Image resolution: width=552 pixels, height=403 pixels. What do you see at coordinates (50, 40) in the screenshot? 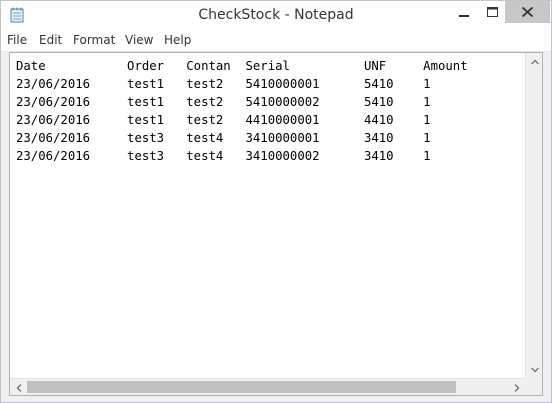
I see `menu-edit: Edit` at bounding box center [50, 40].